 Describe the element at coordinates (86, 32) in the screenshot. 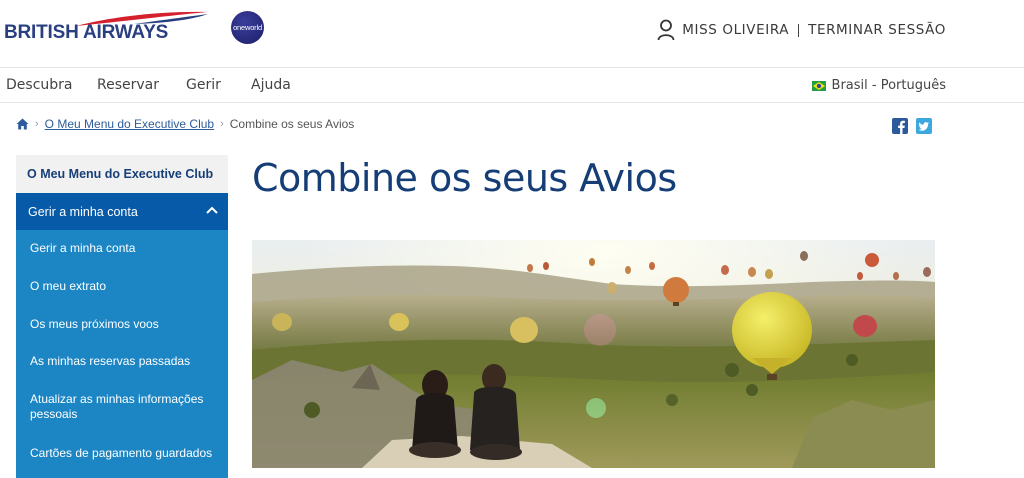

I see `brand-wordmark: BRITISH AIRWAYS` at that location.